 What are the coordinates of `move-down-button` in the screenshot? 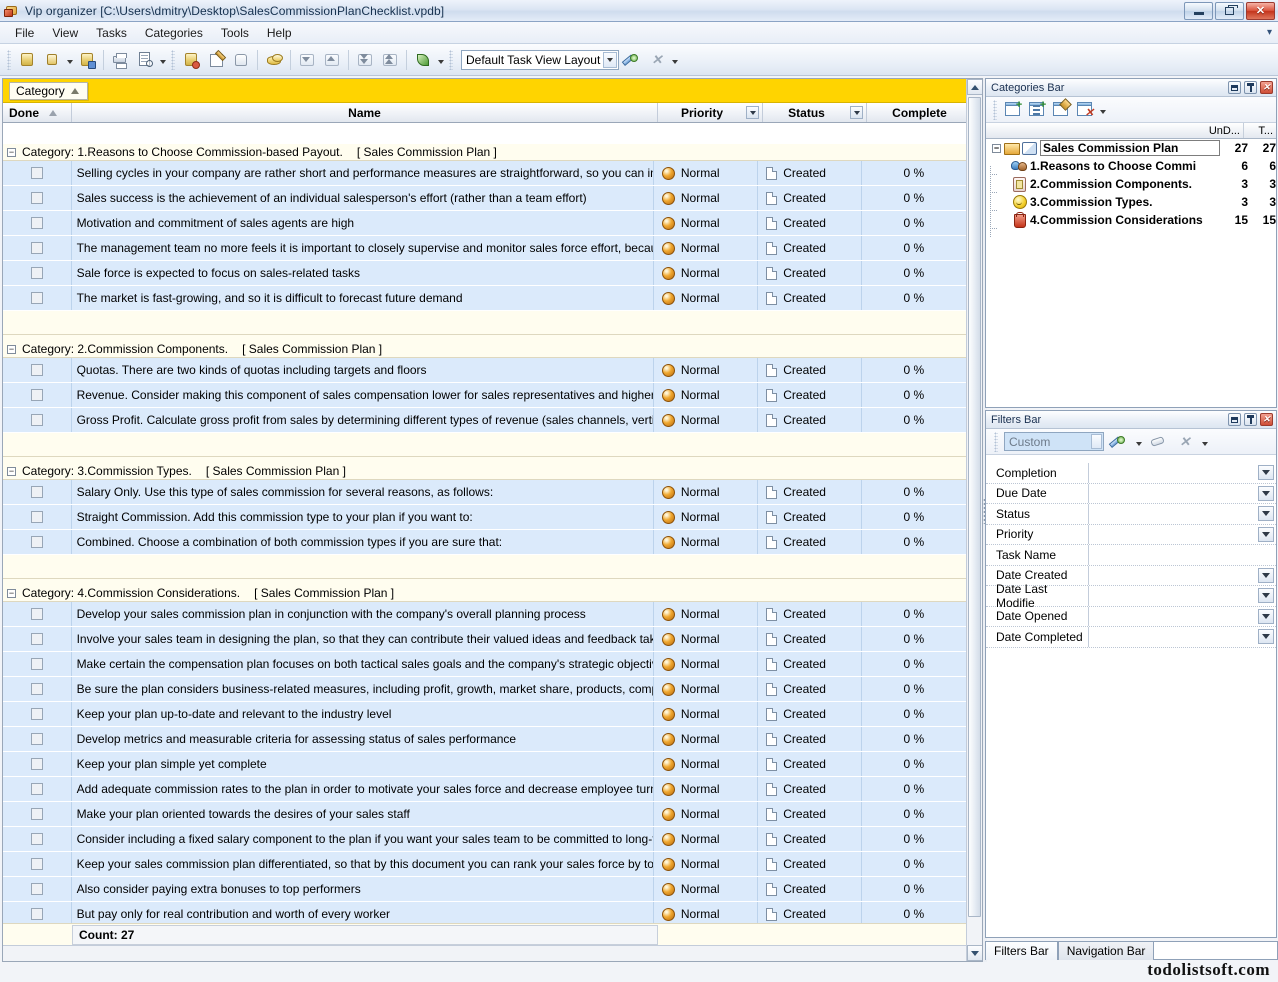 It's located at (307, 60).